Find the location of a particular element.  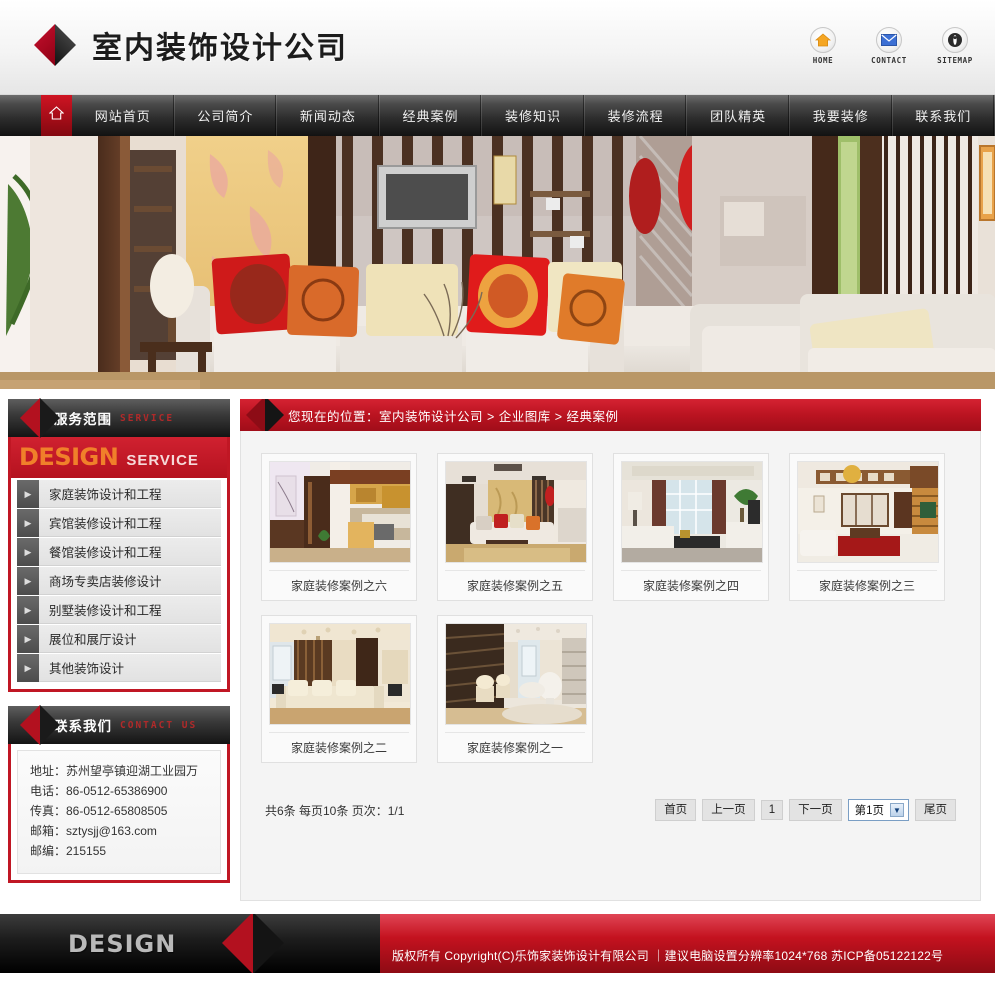

nav-item-0: 网站首页 is located at coordinates (123, 115).